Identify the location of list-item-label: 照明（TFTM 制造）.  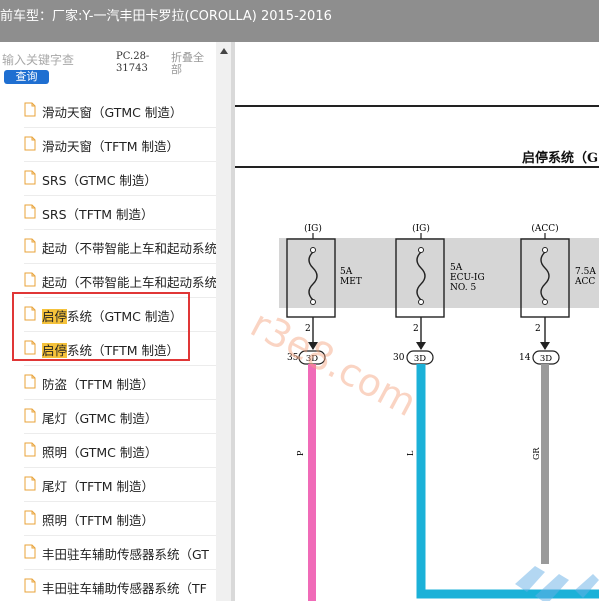
(98, 520).